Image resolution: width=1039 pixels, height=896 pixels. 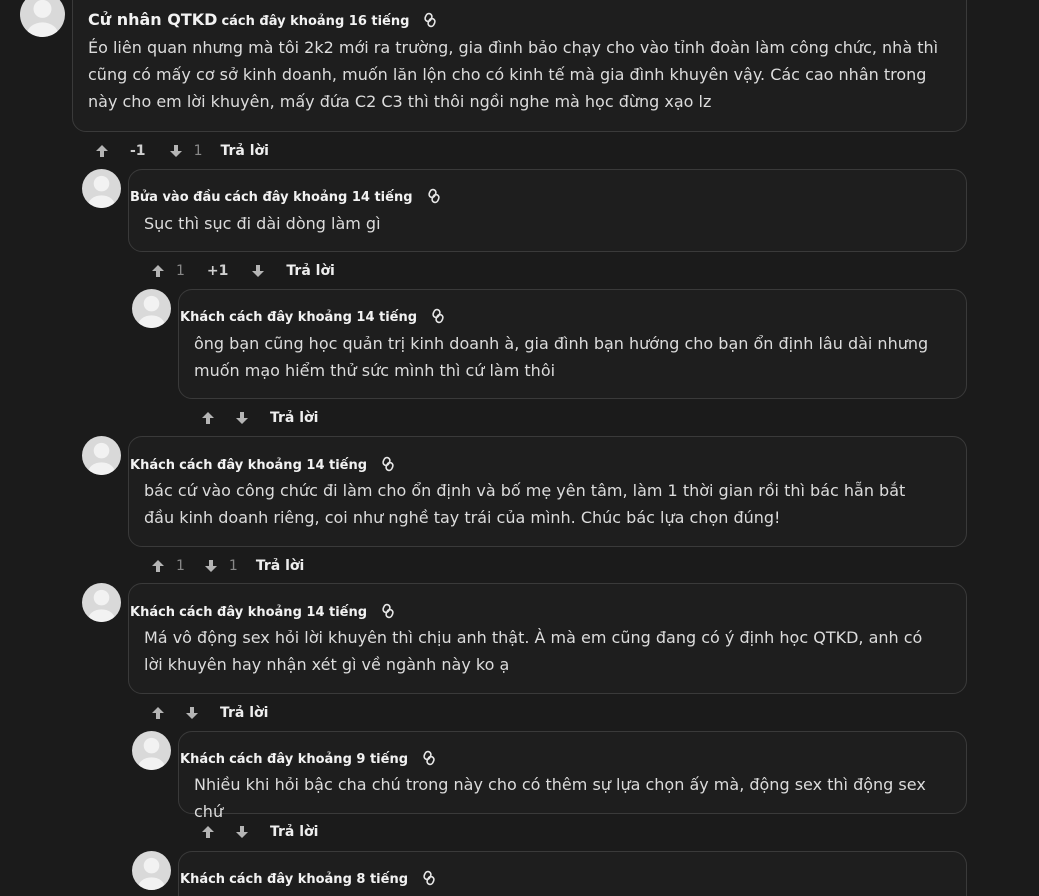 What do you see at coordinates (227, 566) in the screenshot?
I see `comment-actions: 1 1 Trả lời` at bounding box center [227, 566].